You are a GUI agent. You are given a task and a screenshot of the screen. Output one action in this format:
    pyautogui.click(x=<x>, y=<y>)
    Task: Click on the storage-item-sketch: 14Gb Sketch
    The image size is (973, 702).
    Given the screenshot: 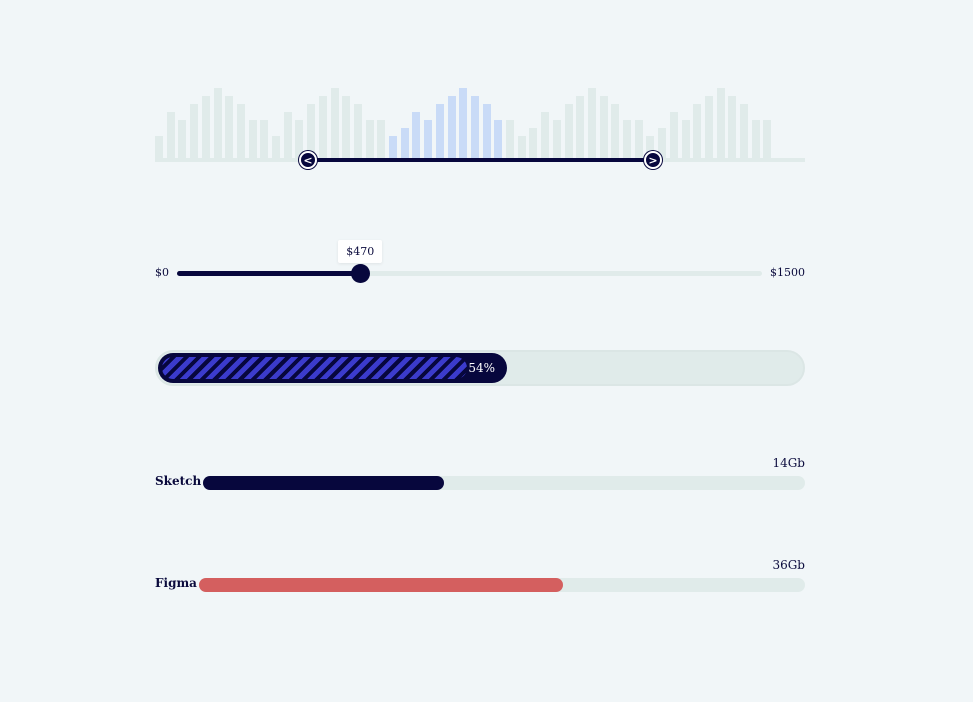 What is the action you would take?
    pyautogui.click(x=480, y=476)
    